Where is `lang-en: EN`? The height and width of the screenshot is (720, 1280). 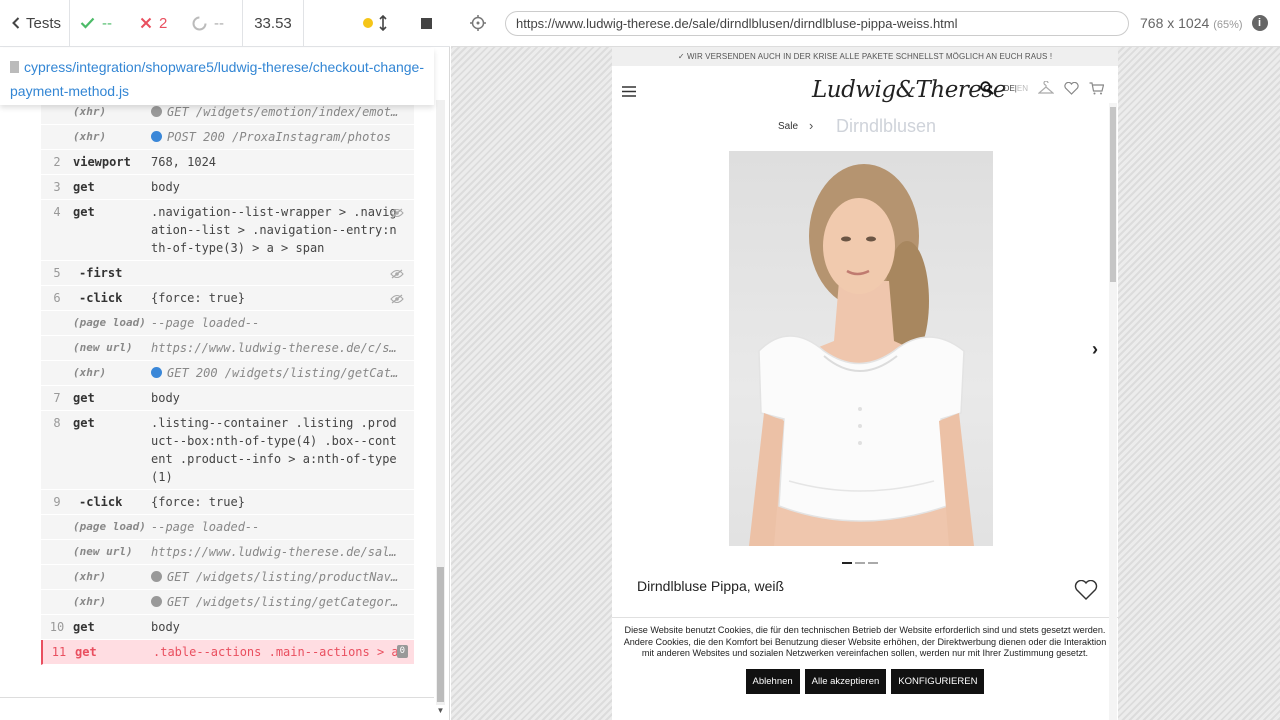 lang-en: EN is located at coordinates (1022, 88).